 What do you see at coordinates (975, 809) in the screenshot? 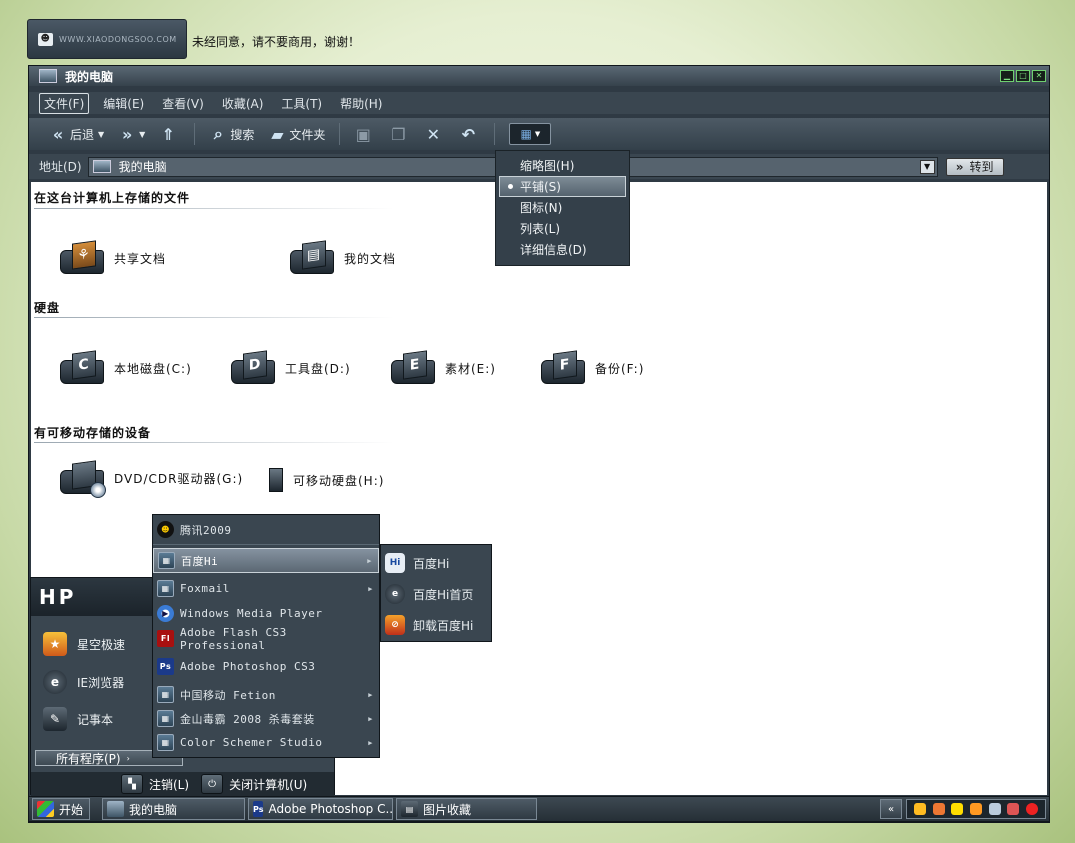
I see `user-tray-icon` at bounding box center [975, 809].